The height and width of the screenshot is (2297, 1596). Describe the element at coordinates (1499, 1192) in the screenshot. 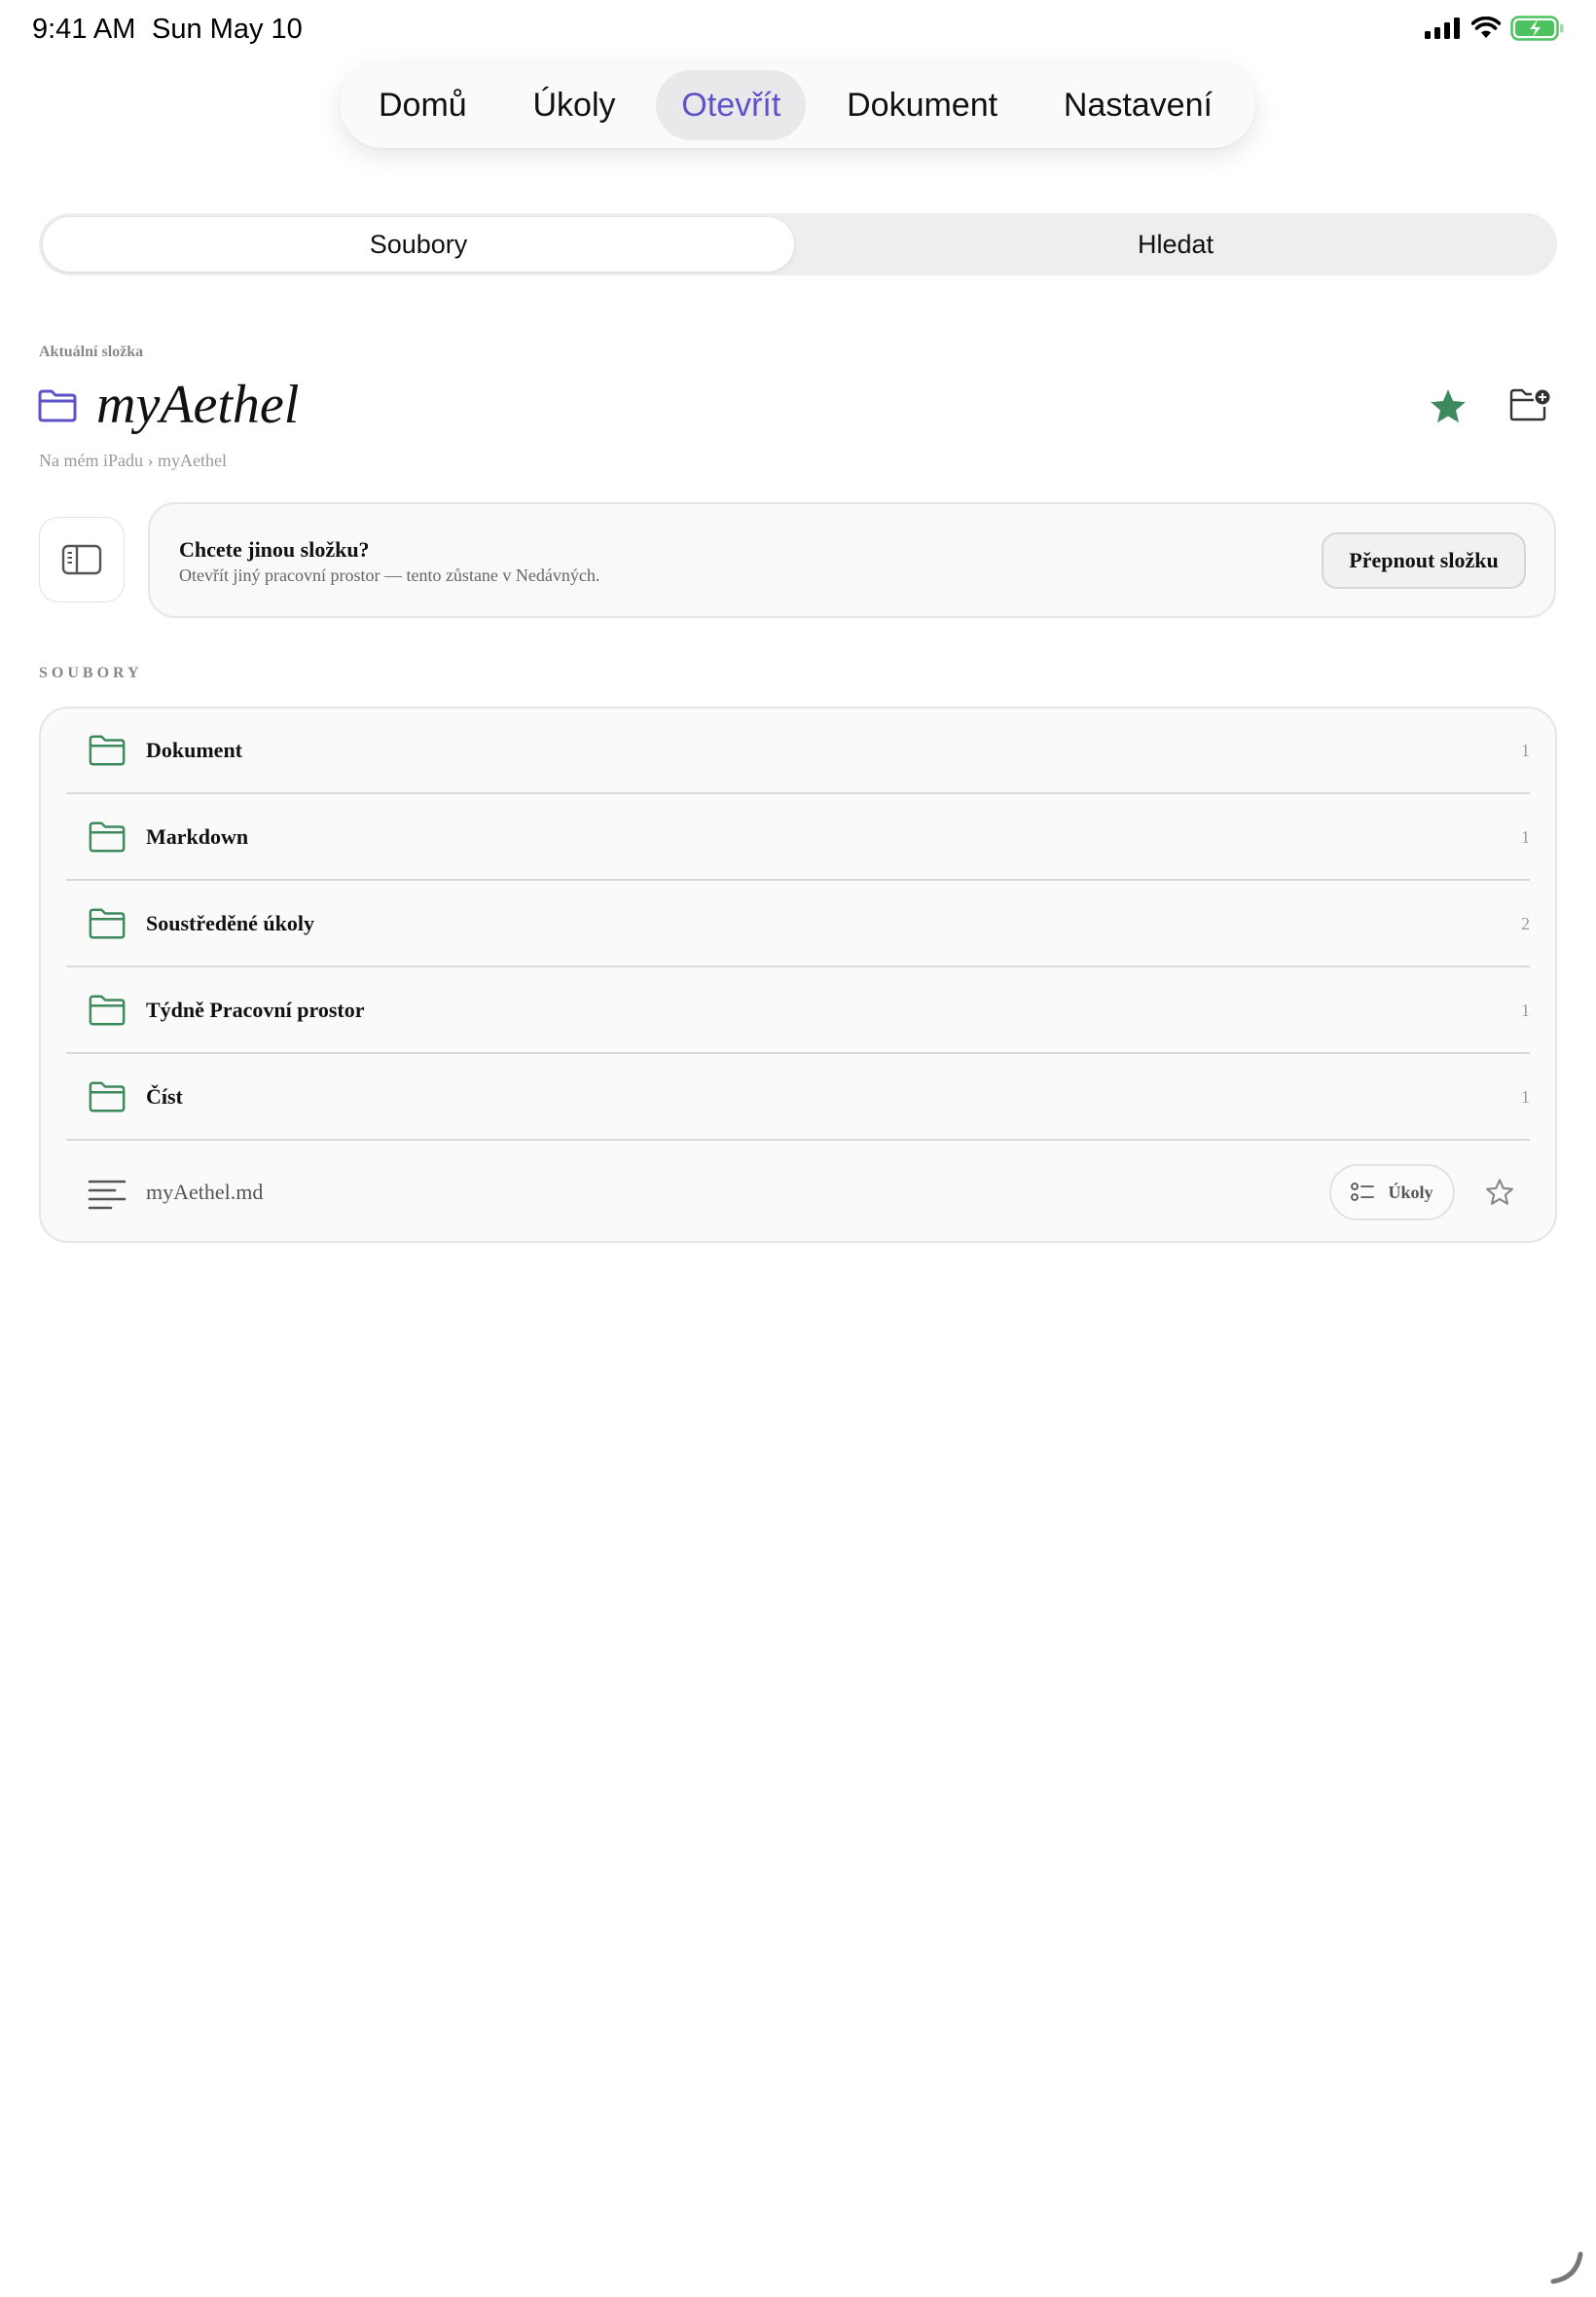

I see `star-outline-icon` at that location.